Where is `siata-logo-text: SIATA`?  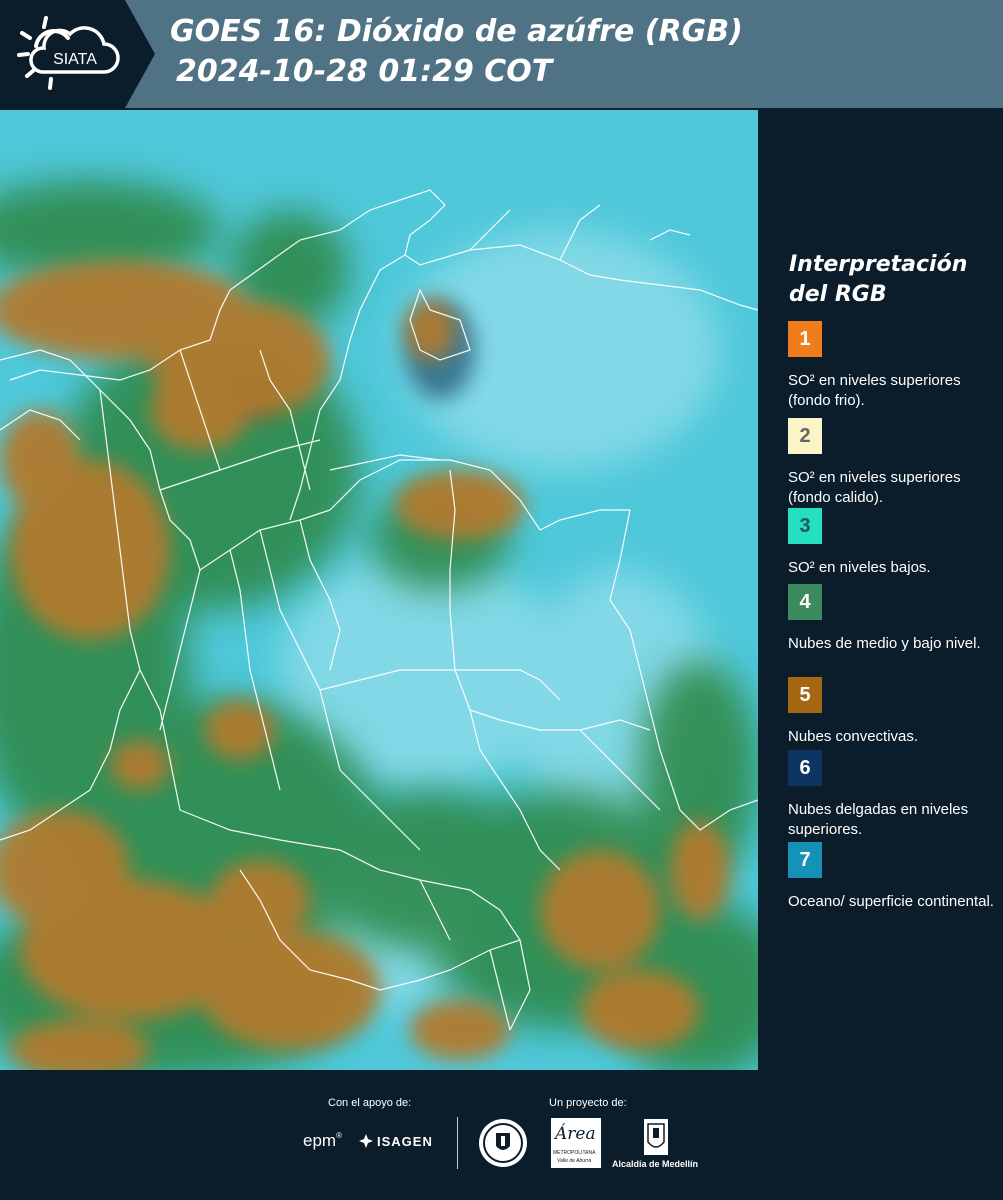
siata-logo-text: SIATA is located at coordinates (75, 59).